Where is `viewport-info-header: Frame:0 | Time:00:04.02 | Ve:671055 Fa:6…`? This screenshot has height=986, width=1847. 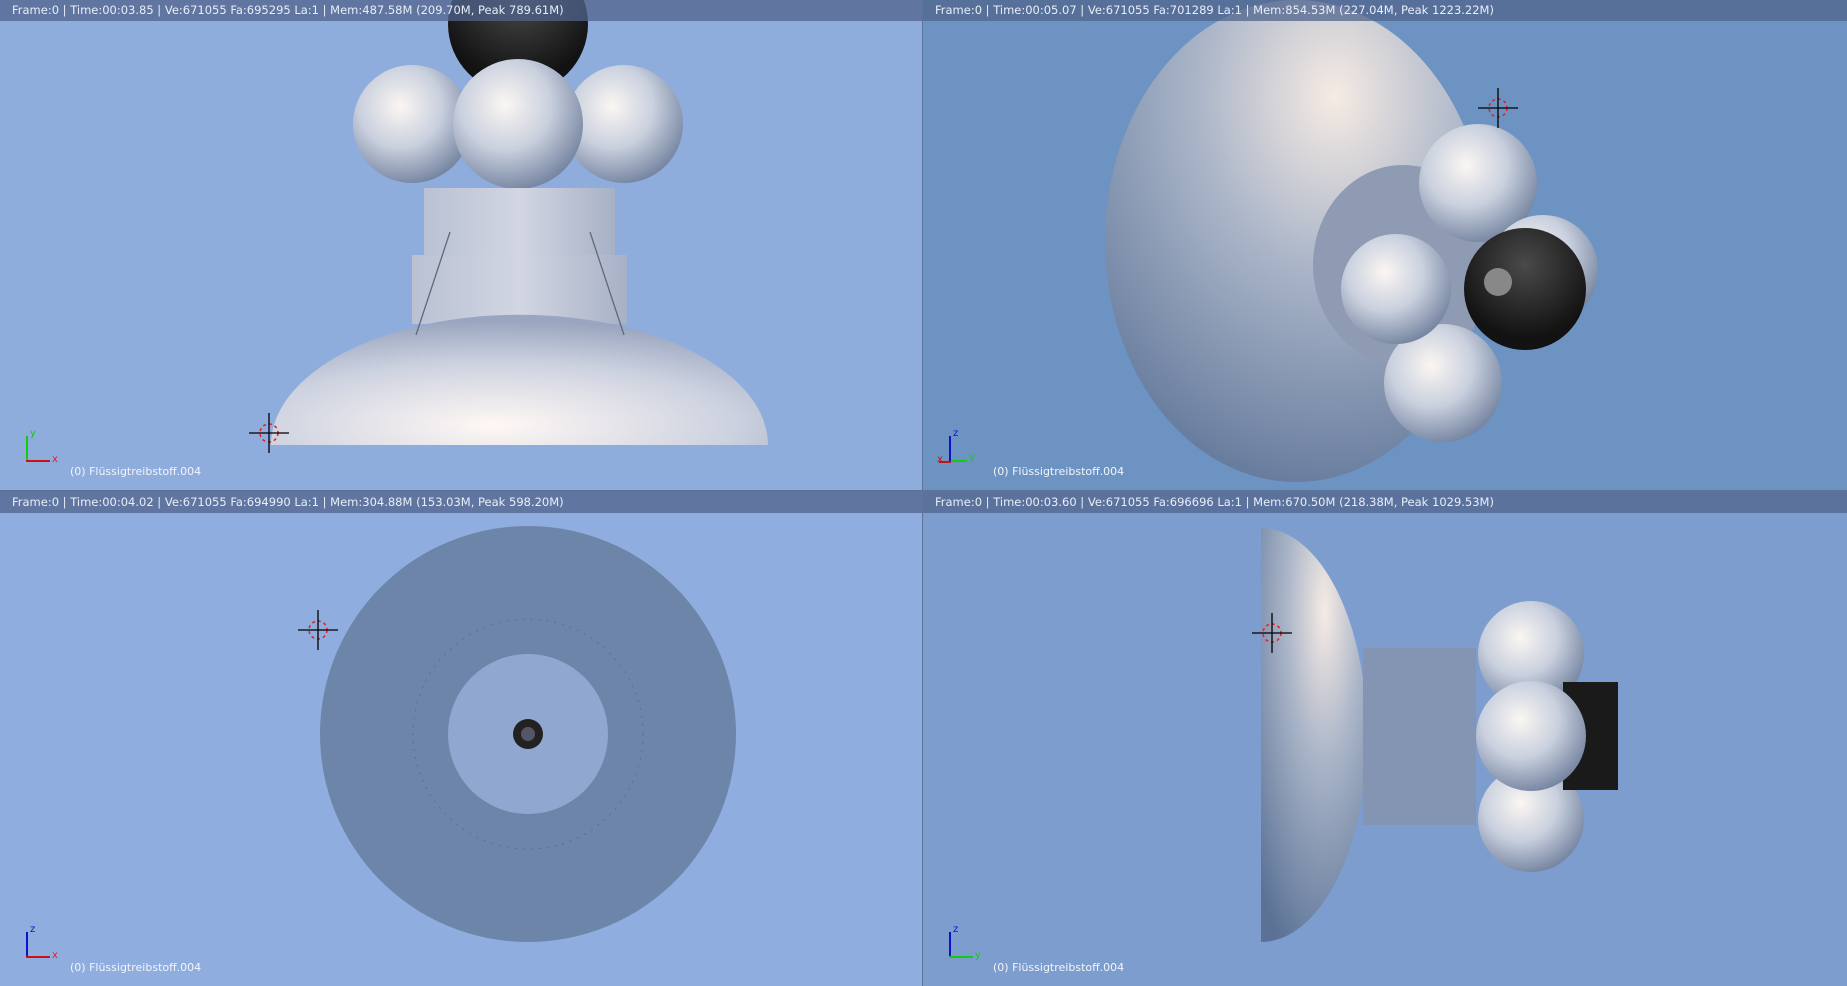 viewport-info-header: Frame:0 | Time:00:04.02 | Ve:671055 Fa:6… is located at coordinates (461, 502).